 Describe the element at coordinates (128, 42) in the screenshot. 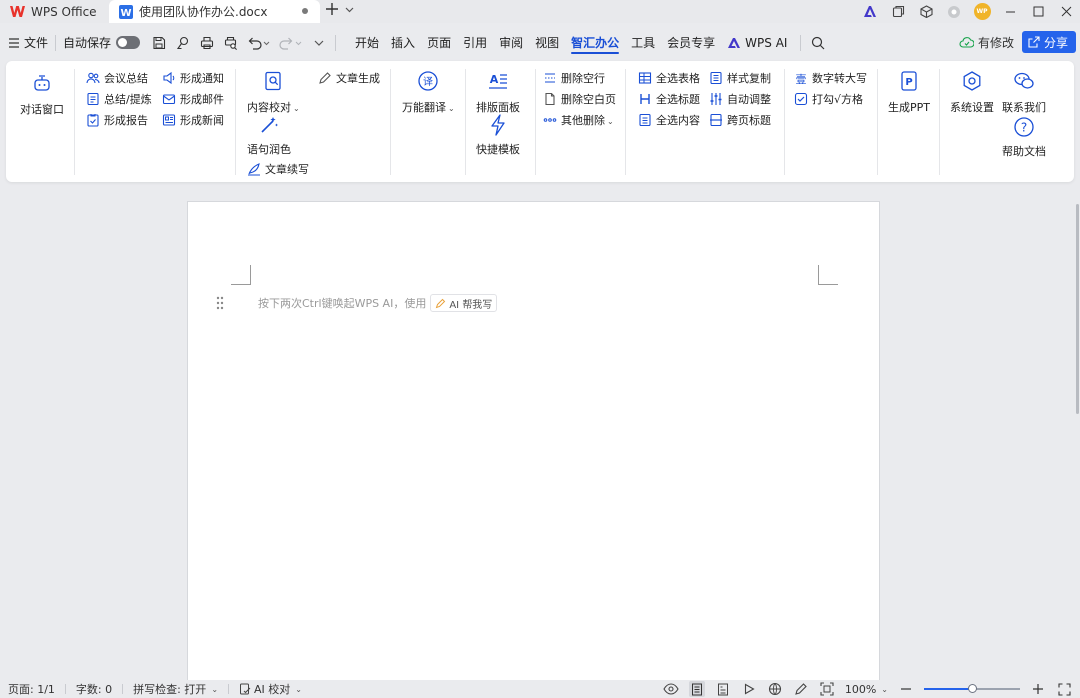

I see `autosave-toggle` at that location.